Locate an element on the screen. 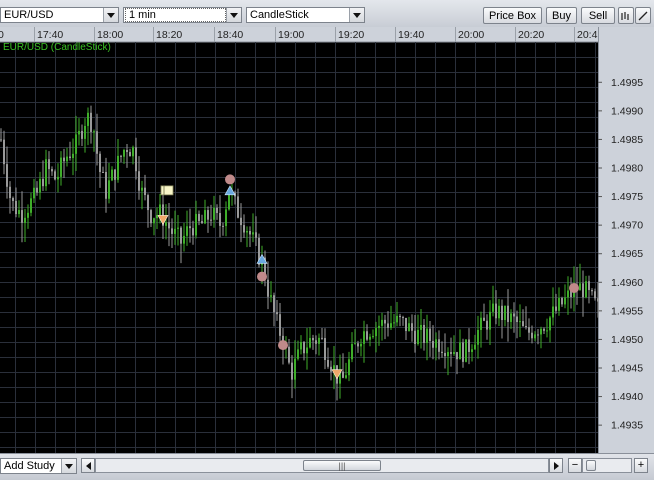  time-tick-label: 18:40 is located at coordinates (230, 35).